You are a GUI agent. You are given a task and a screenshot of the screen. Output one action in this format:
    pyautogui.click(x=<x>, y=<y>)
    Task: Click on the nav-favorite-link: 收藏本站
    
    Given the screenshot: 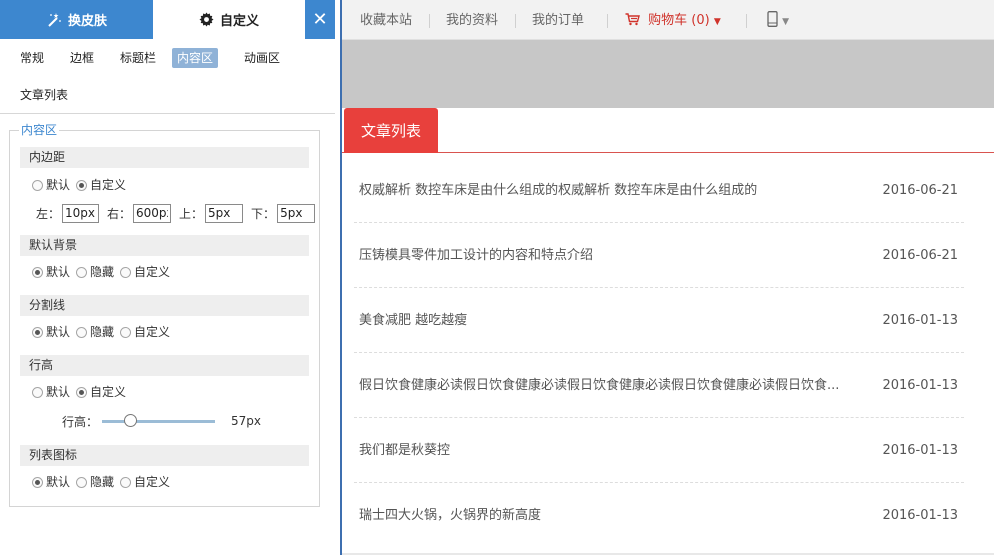 What is the action you would take?
    pyautogui.click(x=386, y=20)
    